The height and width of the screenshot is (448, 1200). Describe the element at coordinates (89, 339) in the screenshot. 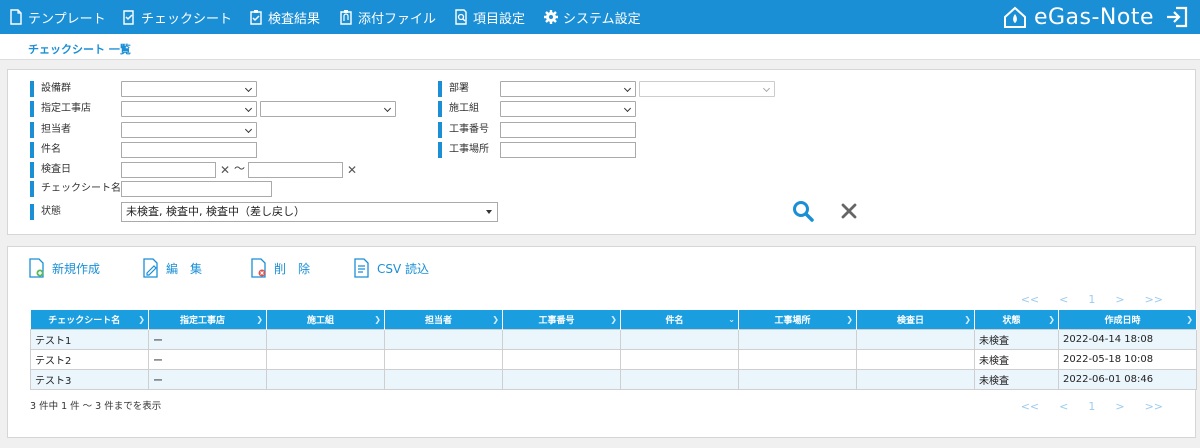

I see `table-cell: テスト1` at that location.